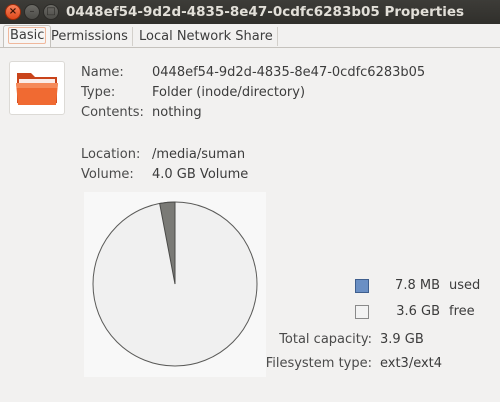  I want to click on tab-basic-label: Basic, so click(27, 35).